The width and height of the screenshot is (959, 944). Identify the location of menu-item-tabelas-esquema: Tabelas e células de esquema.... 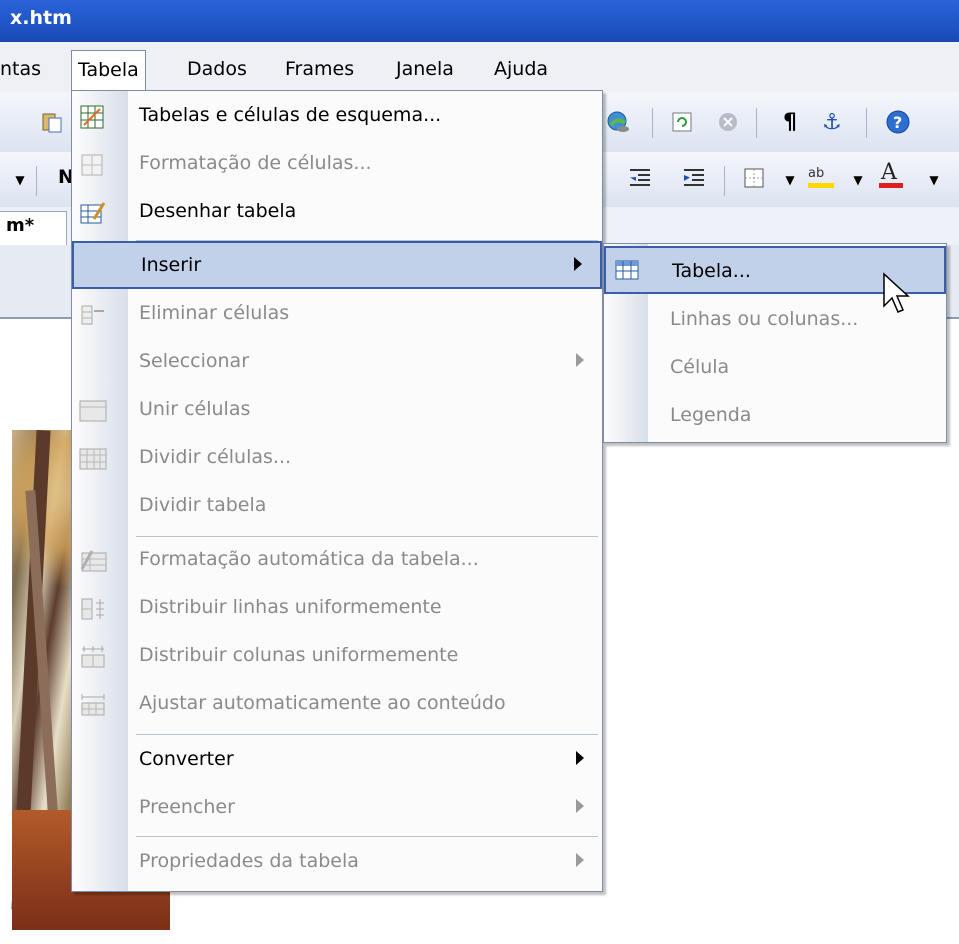
(337, 117).